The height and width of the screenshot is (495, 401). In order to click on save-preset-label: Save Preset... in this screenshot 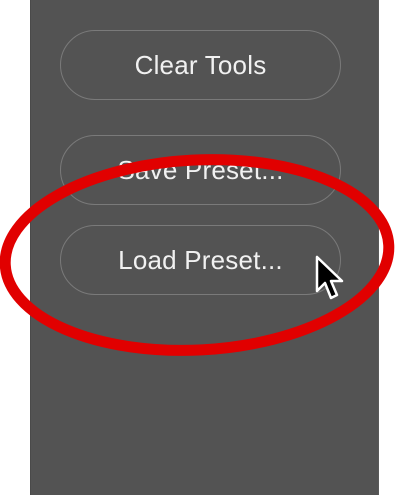, I will do `click(200, 169)`.